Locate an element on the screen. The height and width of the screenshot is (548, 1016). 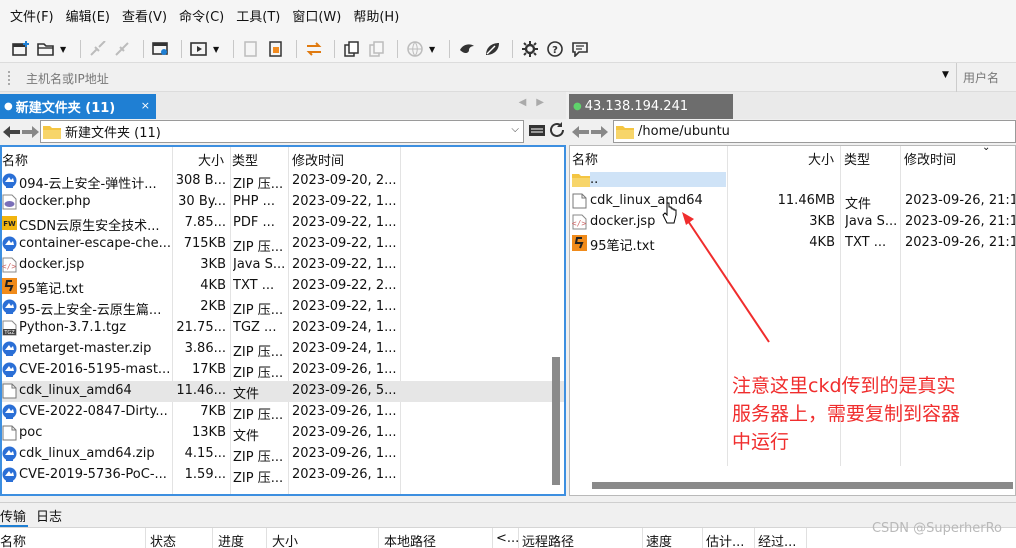
file-row: 95笔记.txt 4KB TXT ... 2023-09-26, 21:1 is located at coordinates (792, 243).